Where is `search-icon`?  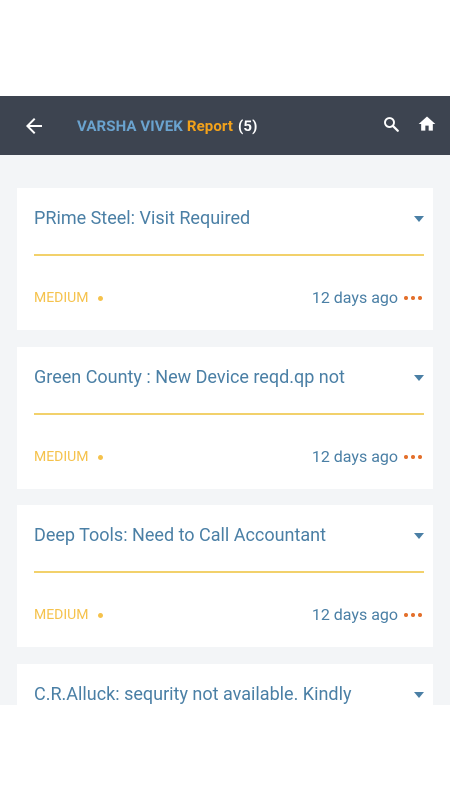
search-icon is located at coordinates (391, 124).